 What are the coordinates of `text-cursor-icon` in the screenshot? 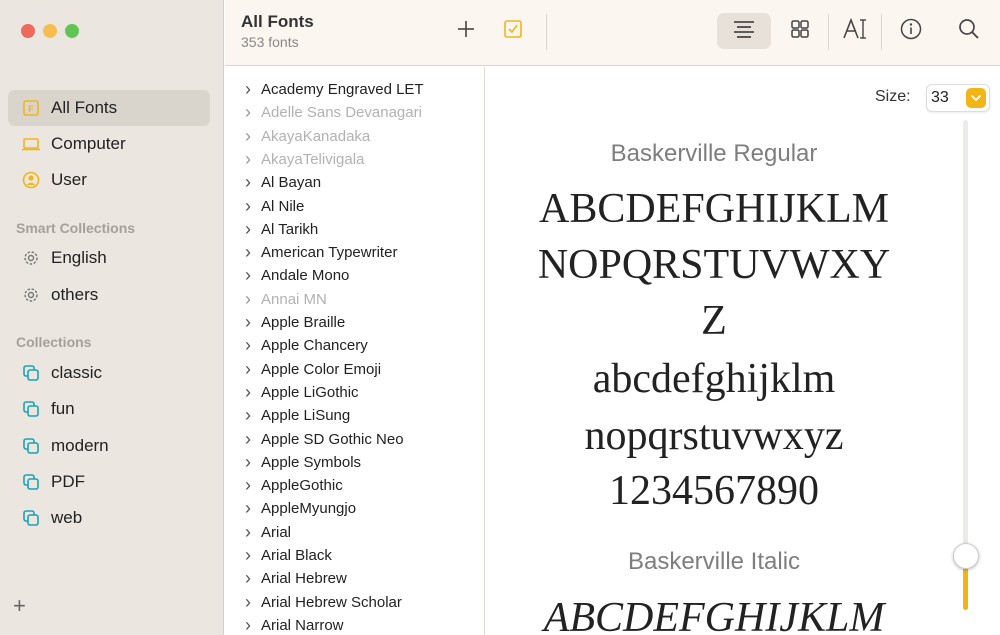 It's located at (855, 31).